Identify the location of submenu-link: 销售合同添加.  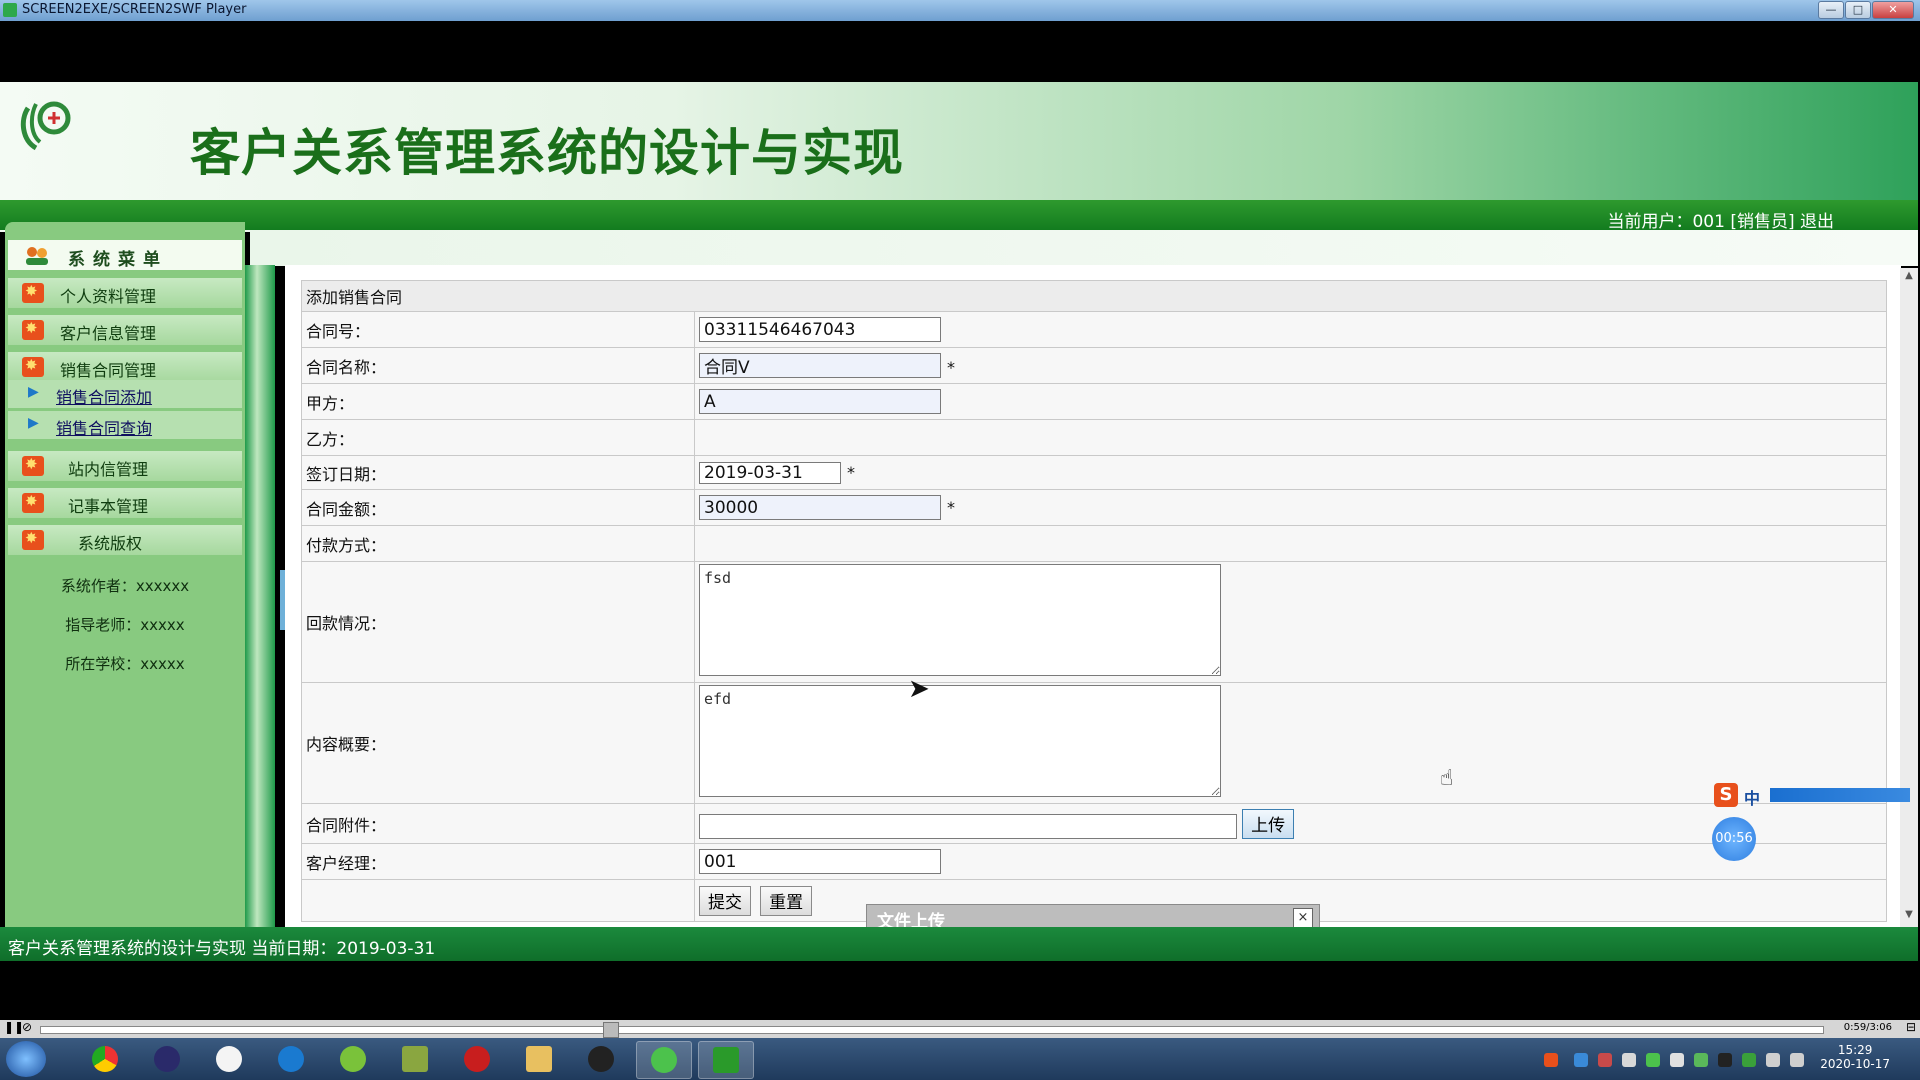
(104, 396).